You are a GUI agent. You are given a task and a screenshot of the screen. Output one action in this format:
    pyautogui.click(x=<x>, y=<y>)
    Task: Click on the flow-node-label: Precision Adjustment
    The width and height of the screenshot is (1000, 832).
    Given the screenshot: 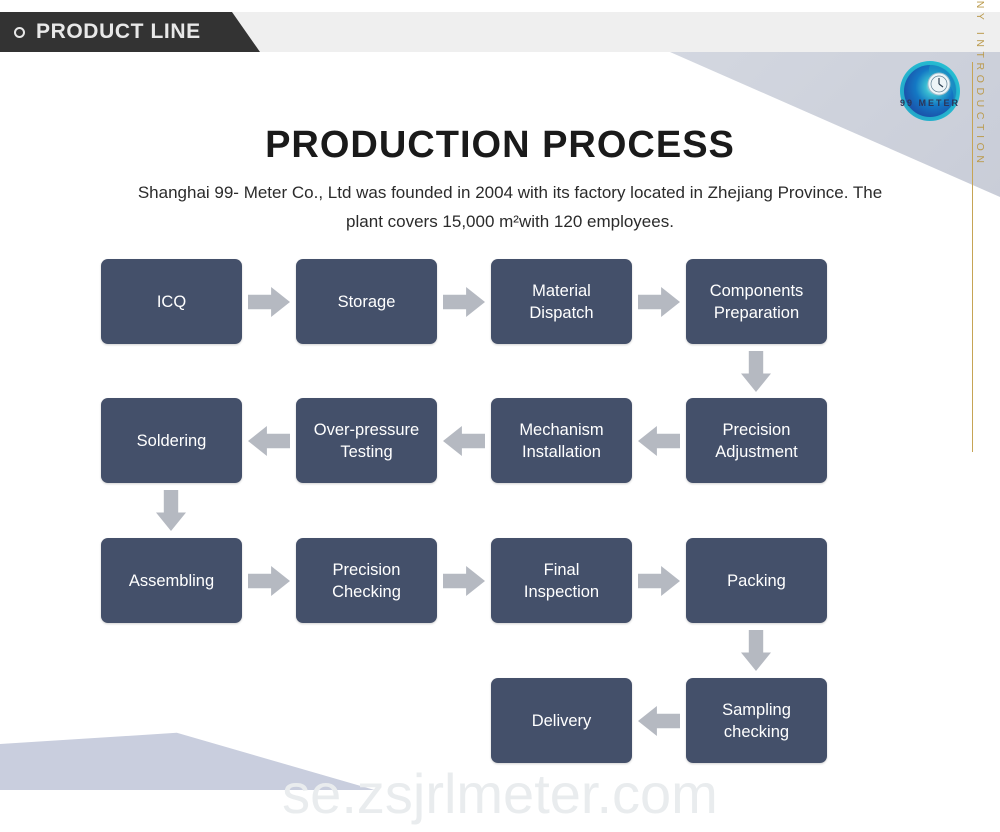 What is the action you would take?
    pyautogui.click(x=756, y=440)
    